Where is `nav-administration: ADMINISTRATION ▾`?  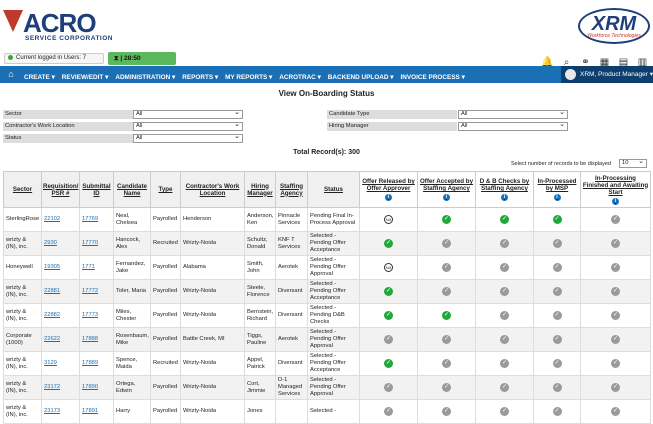 nav-administration: ADMINISTRATION ▾ is located at coordinates (145, 77).